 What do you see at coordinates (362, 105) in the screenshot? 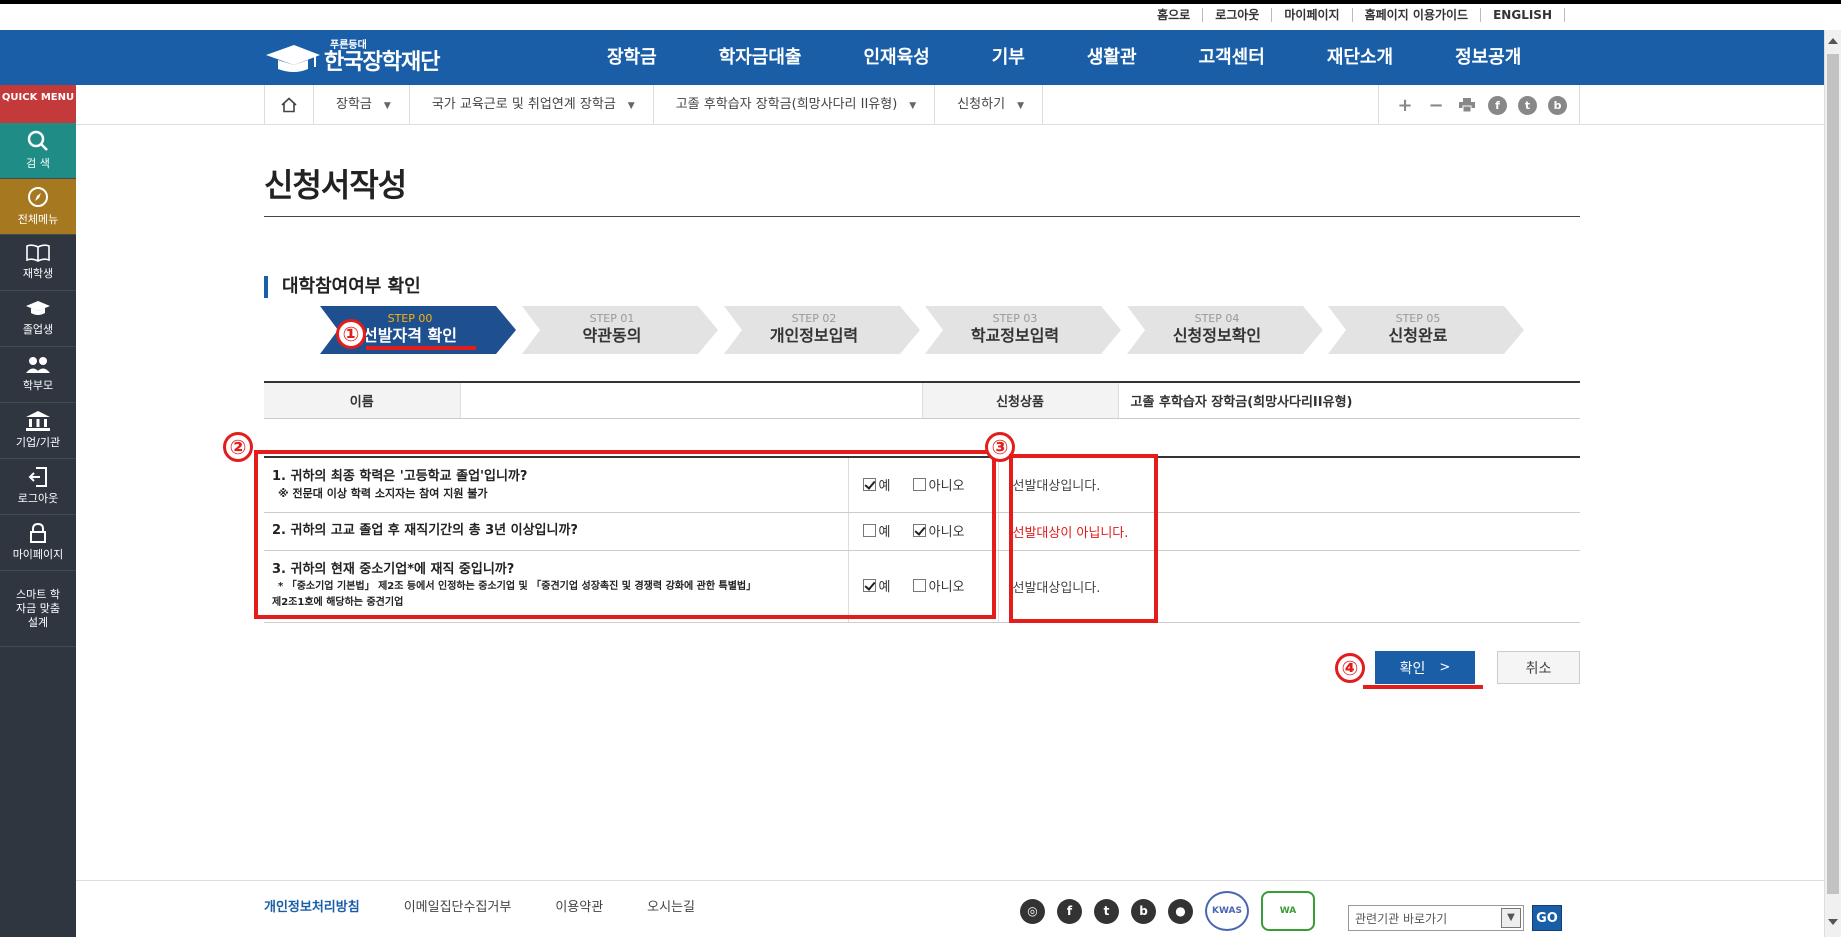
I see `breadcrumb-item-scholarship: 장학금 ▼` at bounding box center [362, 105].